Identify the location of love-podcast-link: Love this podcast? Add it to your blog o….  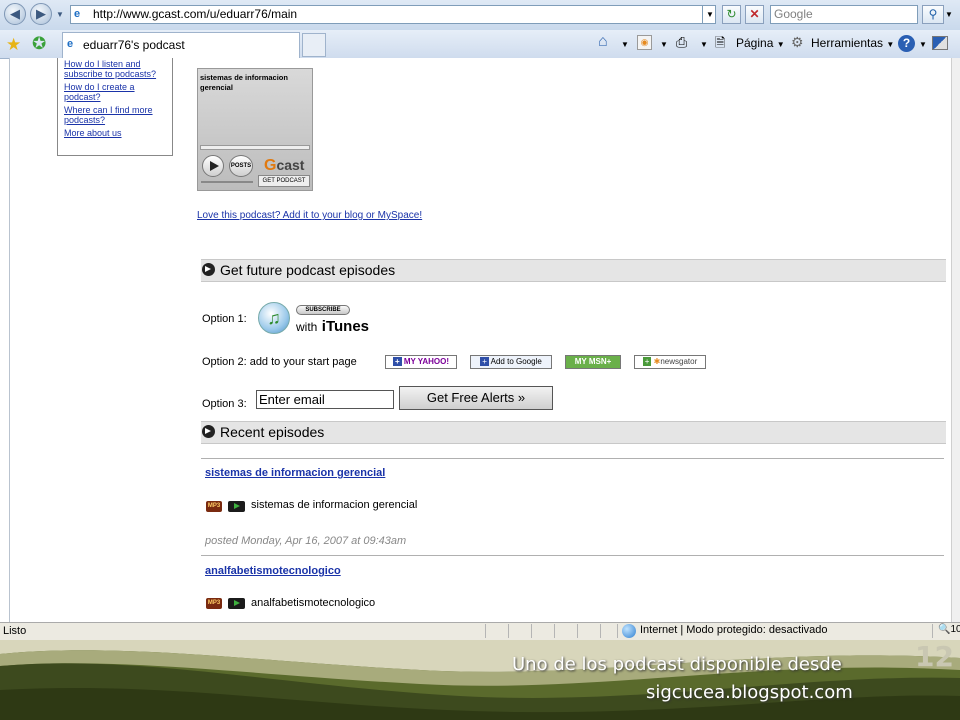
(309, 215).